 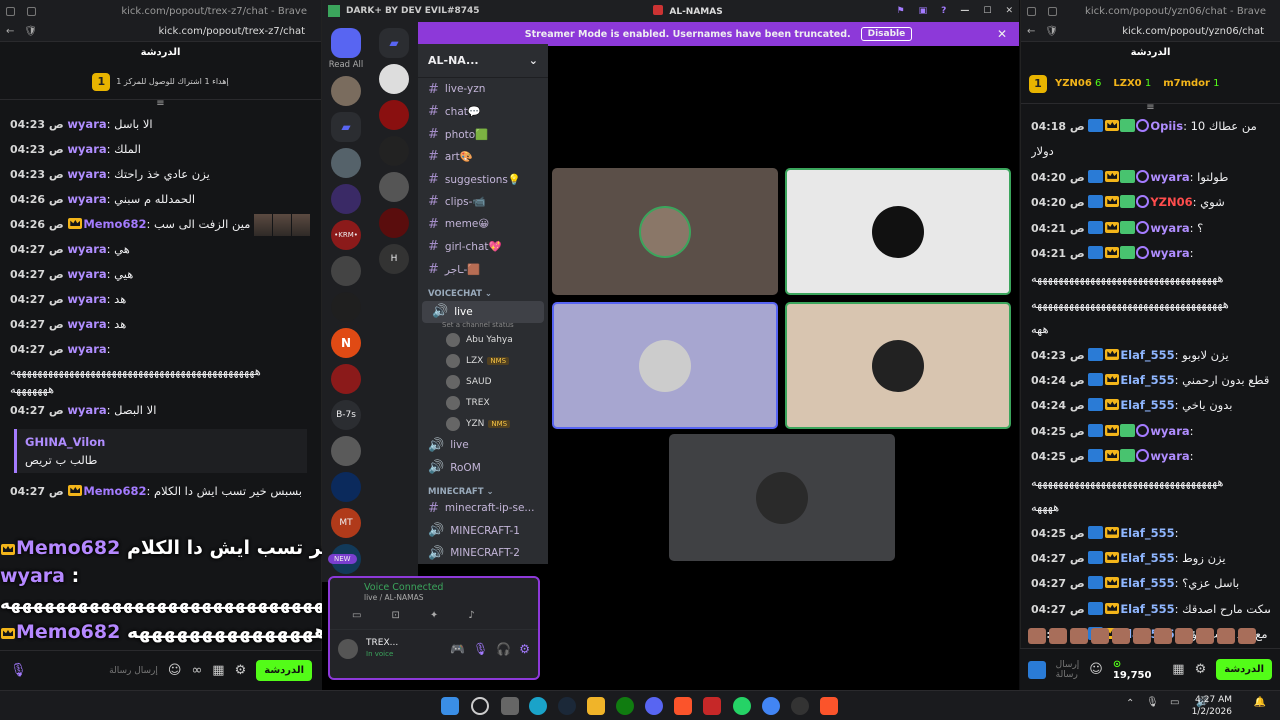 What do you see at coordinates (160, 104) in the screenshot?
I see `menu-lines-icon: ≡` at bounding box center [160, 104].